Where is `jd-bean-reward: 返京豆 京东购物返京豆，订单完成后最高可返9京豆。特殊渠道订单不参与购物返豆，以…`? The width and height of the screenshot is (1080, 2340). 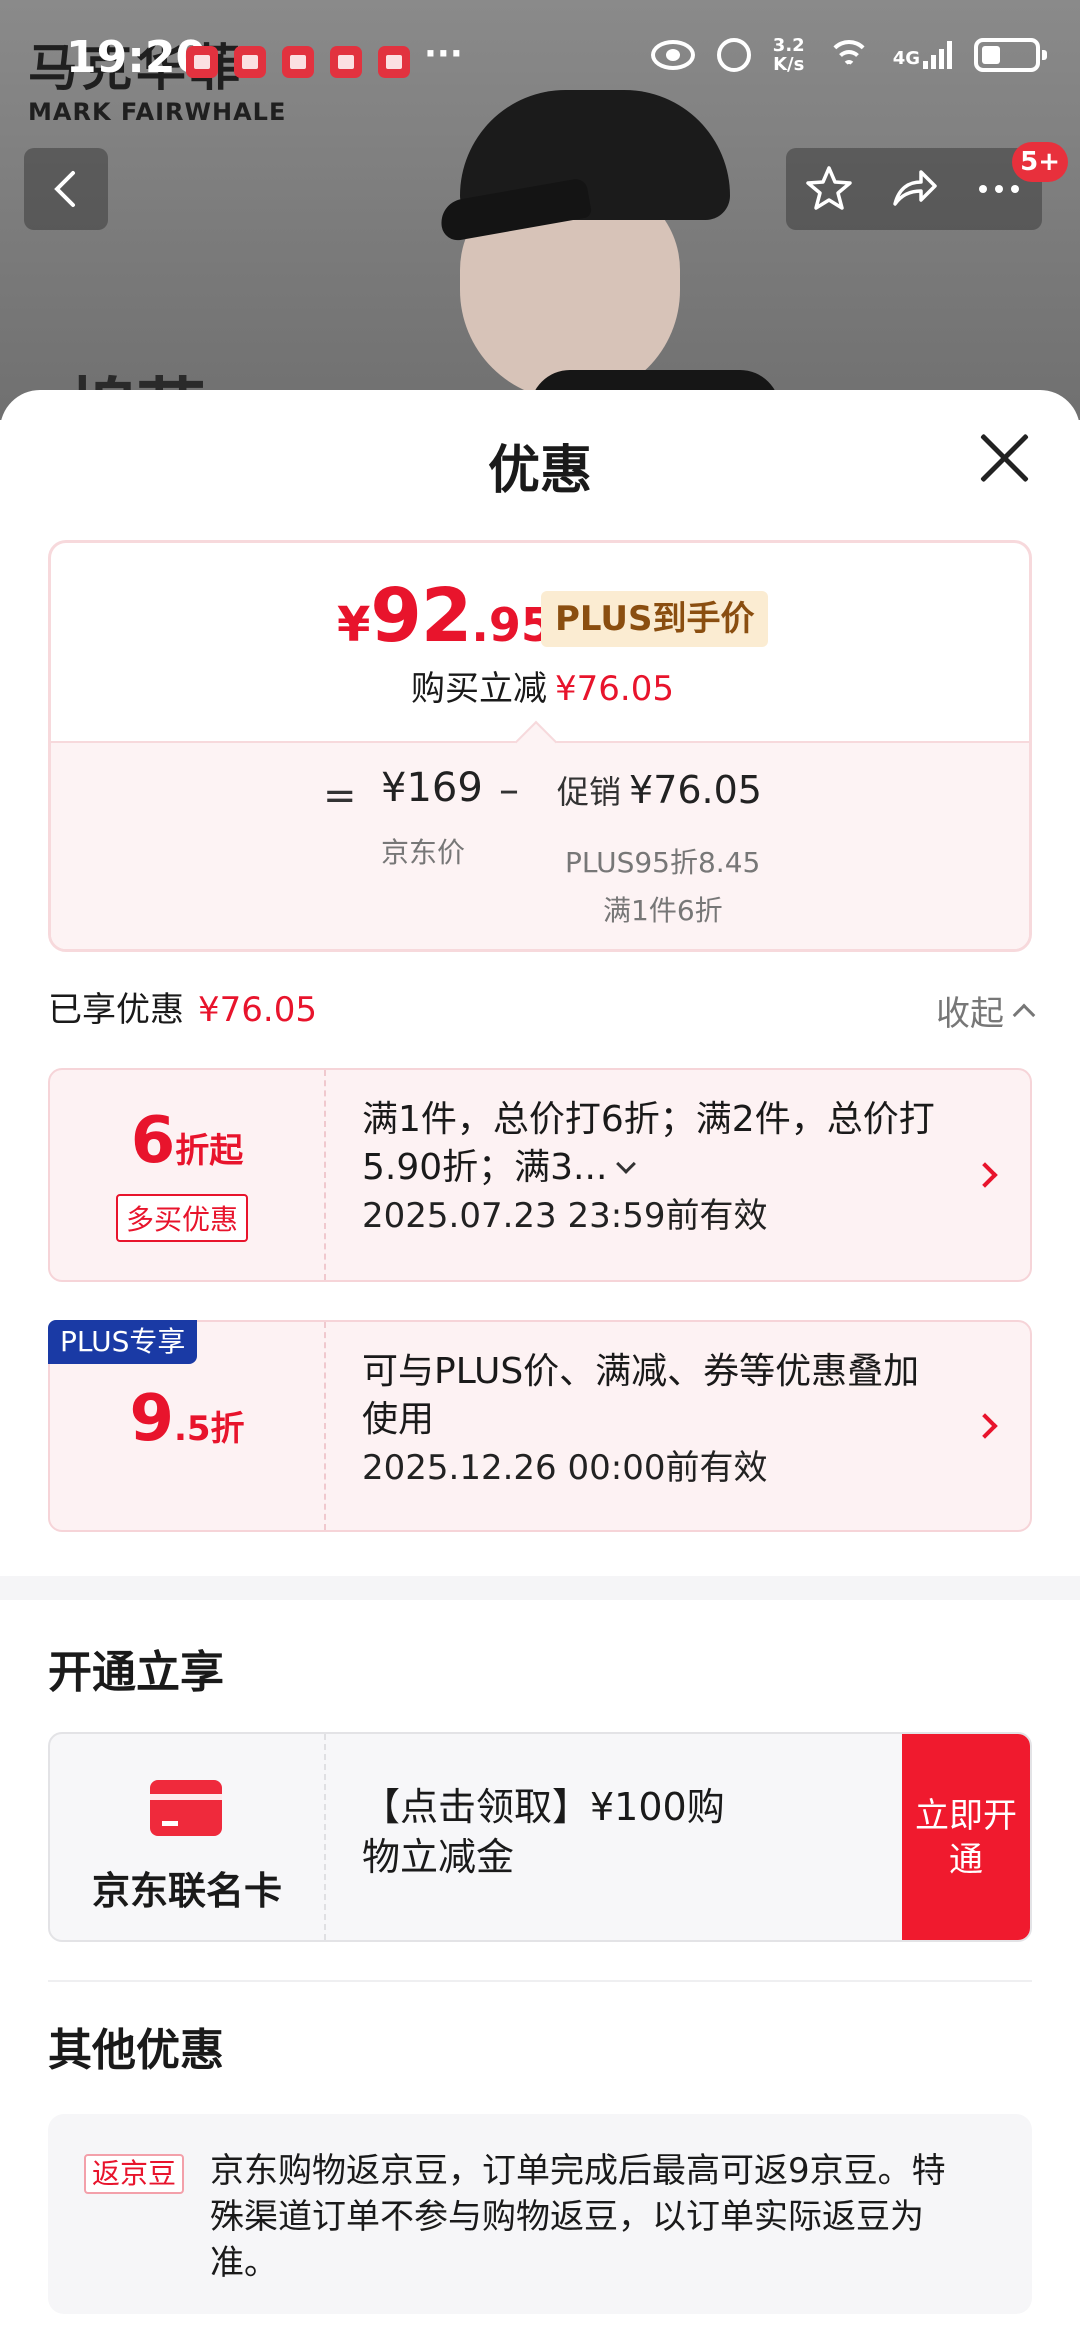 jd-bean-reward: 返京豆 京东购物返京豆，订单完成后最高可返9京豆。特殊渠道订单不参与购物返豆，以… is located at coordinates (540, 2214).